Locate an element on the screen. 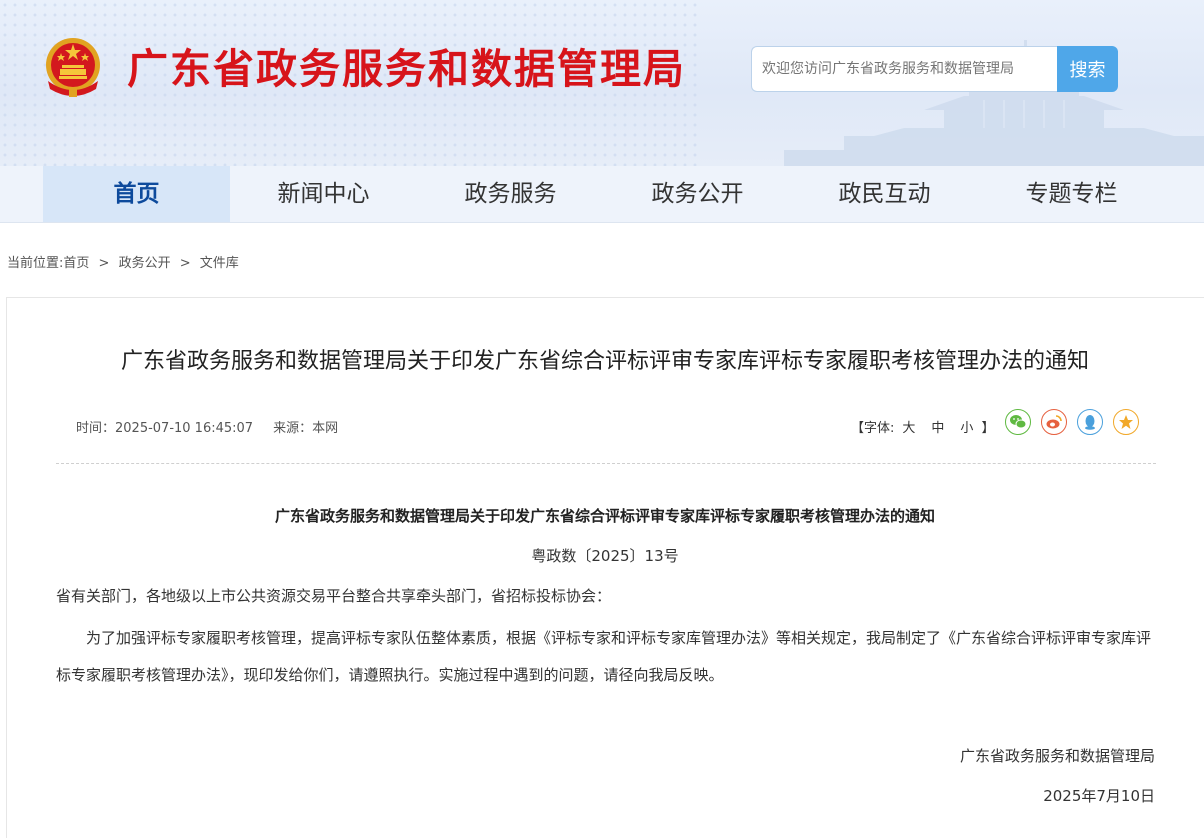 Image resolution: width=1204 pixels, height=838 pixels. nav-item-news-center: 新闻中心 is located at coordinates (323, 194).